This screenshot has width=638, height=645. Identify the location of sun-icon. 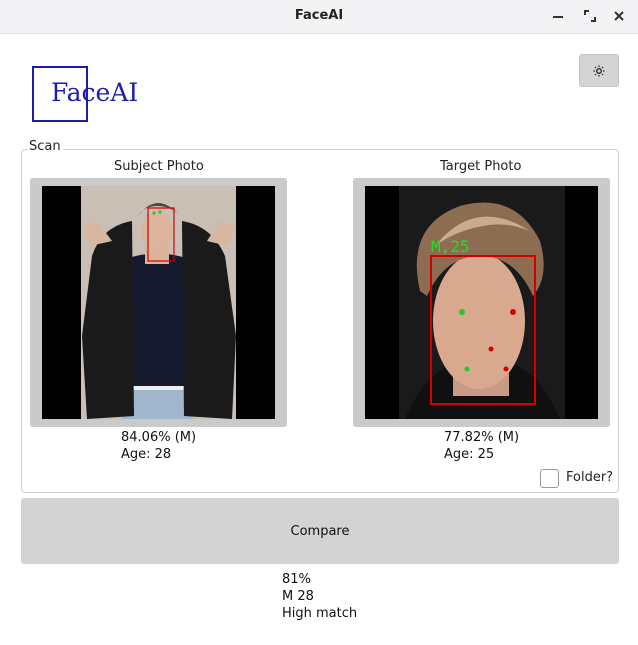
(599, 70).